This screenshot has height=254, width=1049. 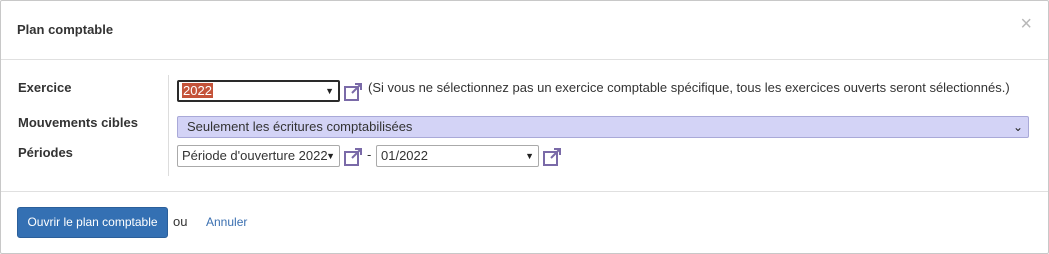 I want to click on close-icon: ×, so click(x=1026, y=24).